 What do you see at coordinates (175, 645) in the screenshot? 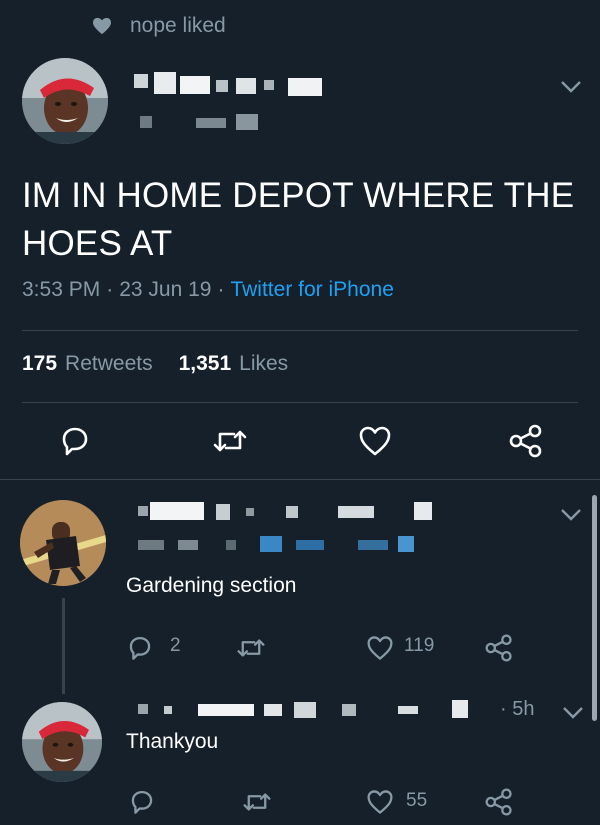
I see `reply-count: 2` at bounding box center [175, 645].